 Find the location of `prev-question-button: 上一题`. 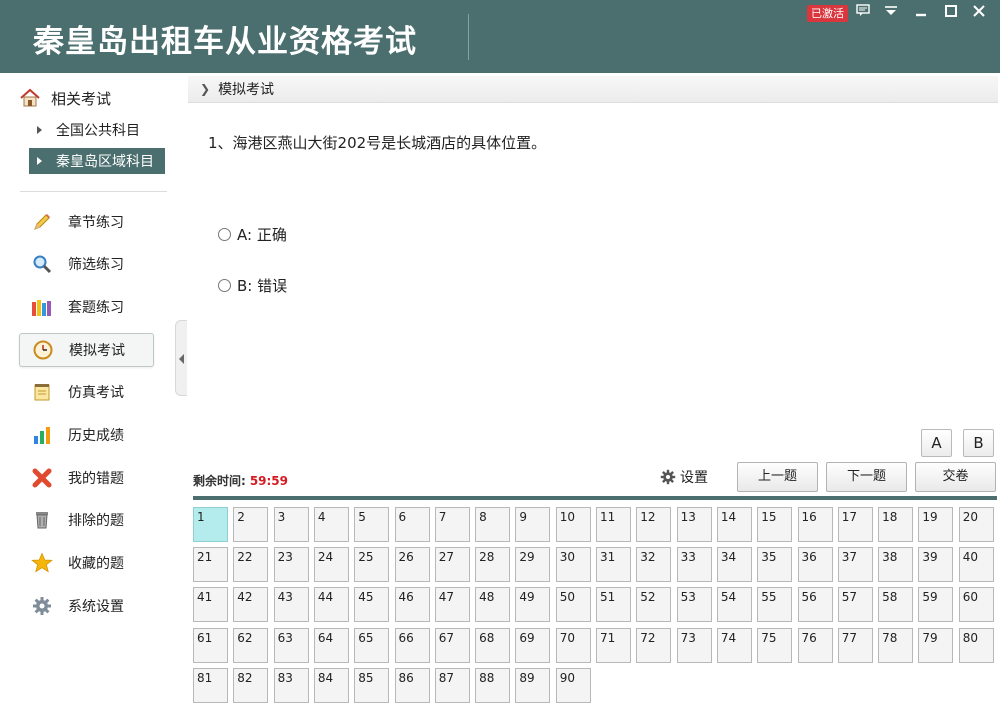

prev-question-button: 上一题 is located at coordinates (777, 477).